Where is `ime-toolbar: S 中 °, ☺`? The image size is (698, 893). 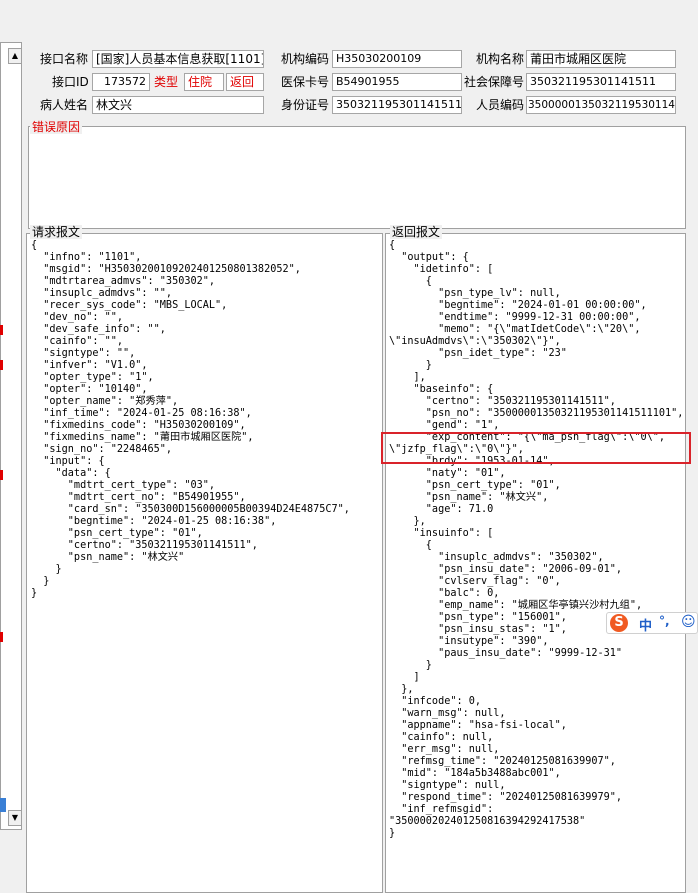
ime-toolbar: S 中 °, ☺ is located at coordinates (652, 623).